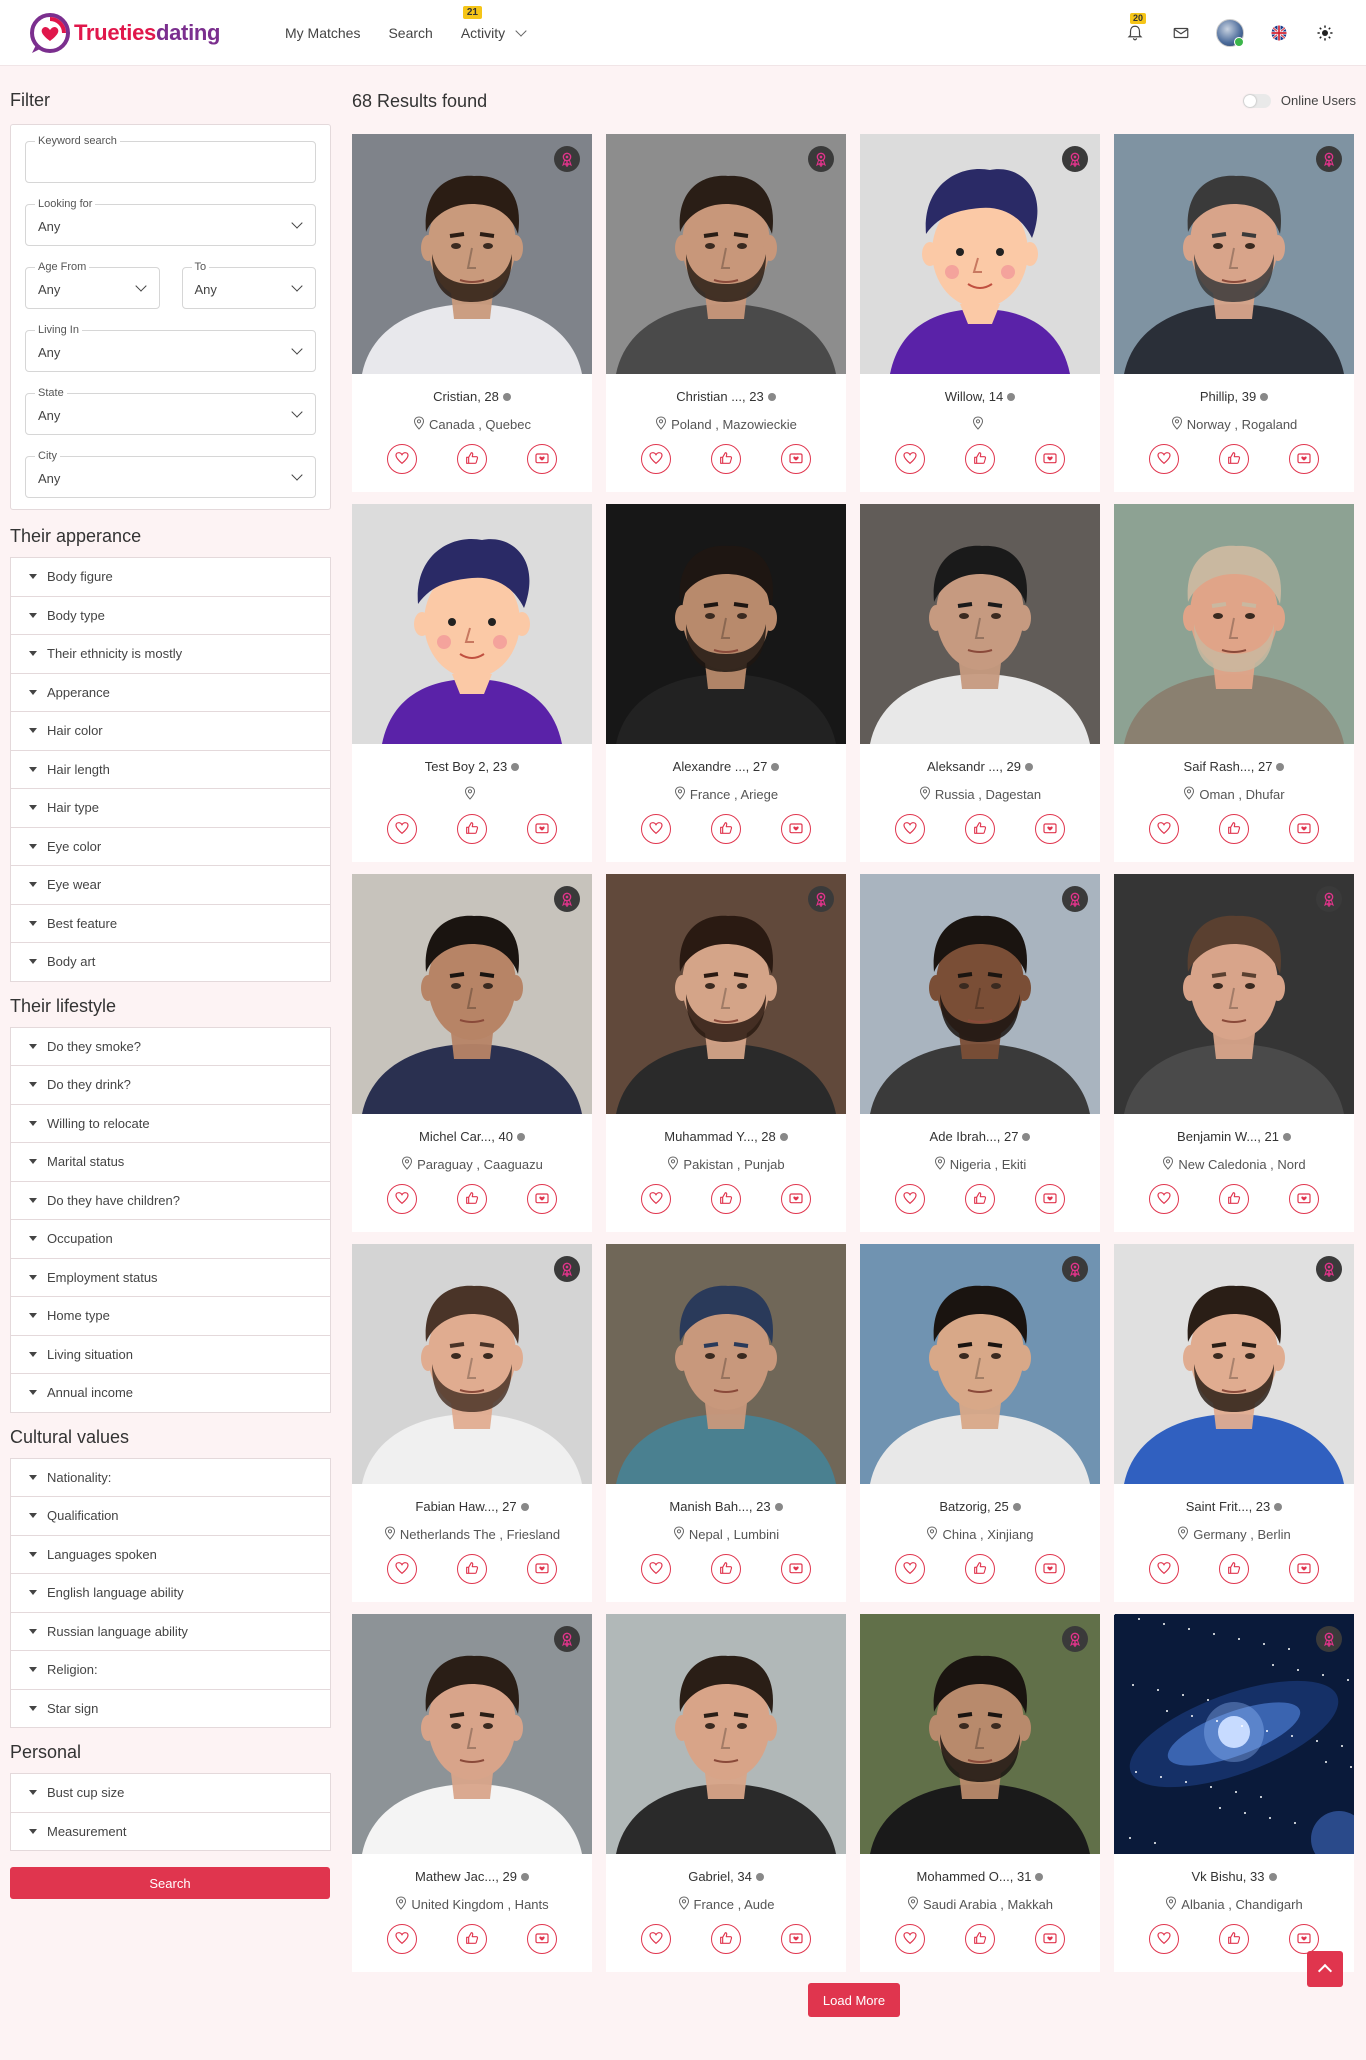  I want to click on accordion-item: Languages spoken, so click(170, 1554).